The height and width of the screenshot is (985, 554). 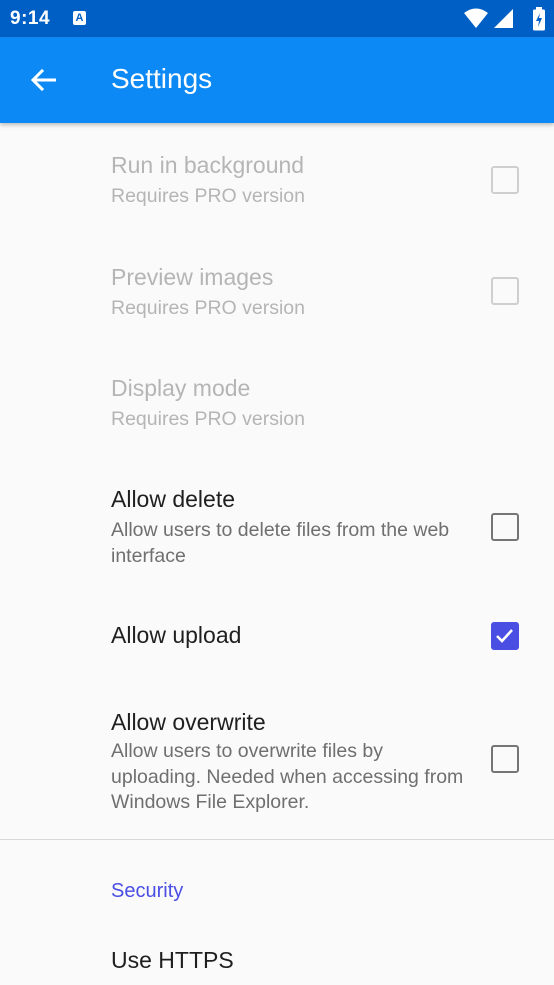 What do you see at coordinates (192, 277) in the screenshot?
I see `pref-title: Preview images` at bounding box center [192, 277].